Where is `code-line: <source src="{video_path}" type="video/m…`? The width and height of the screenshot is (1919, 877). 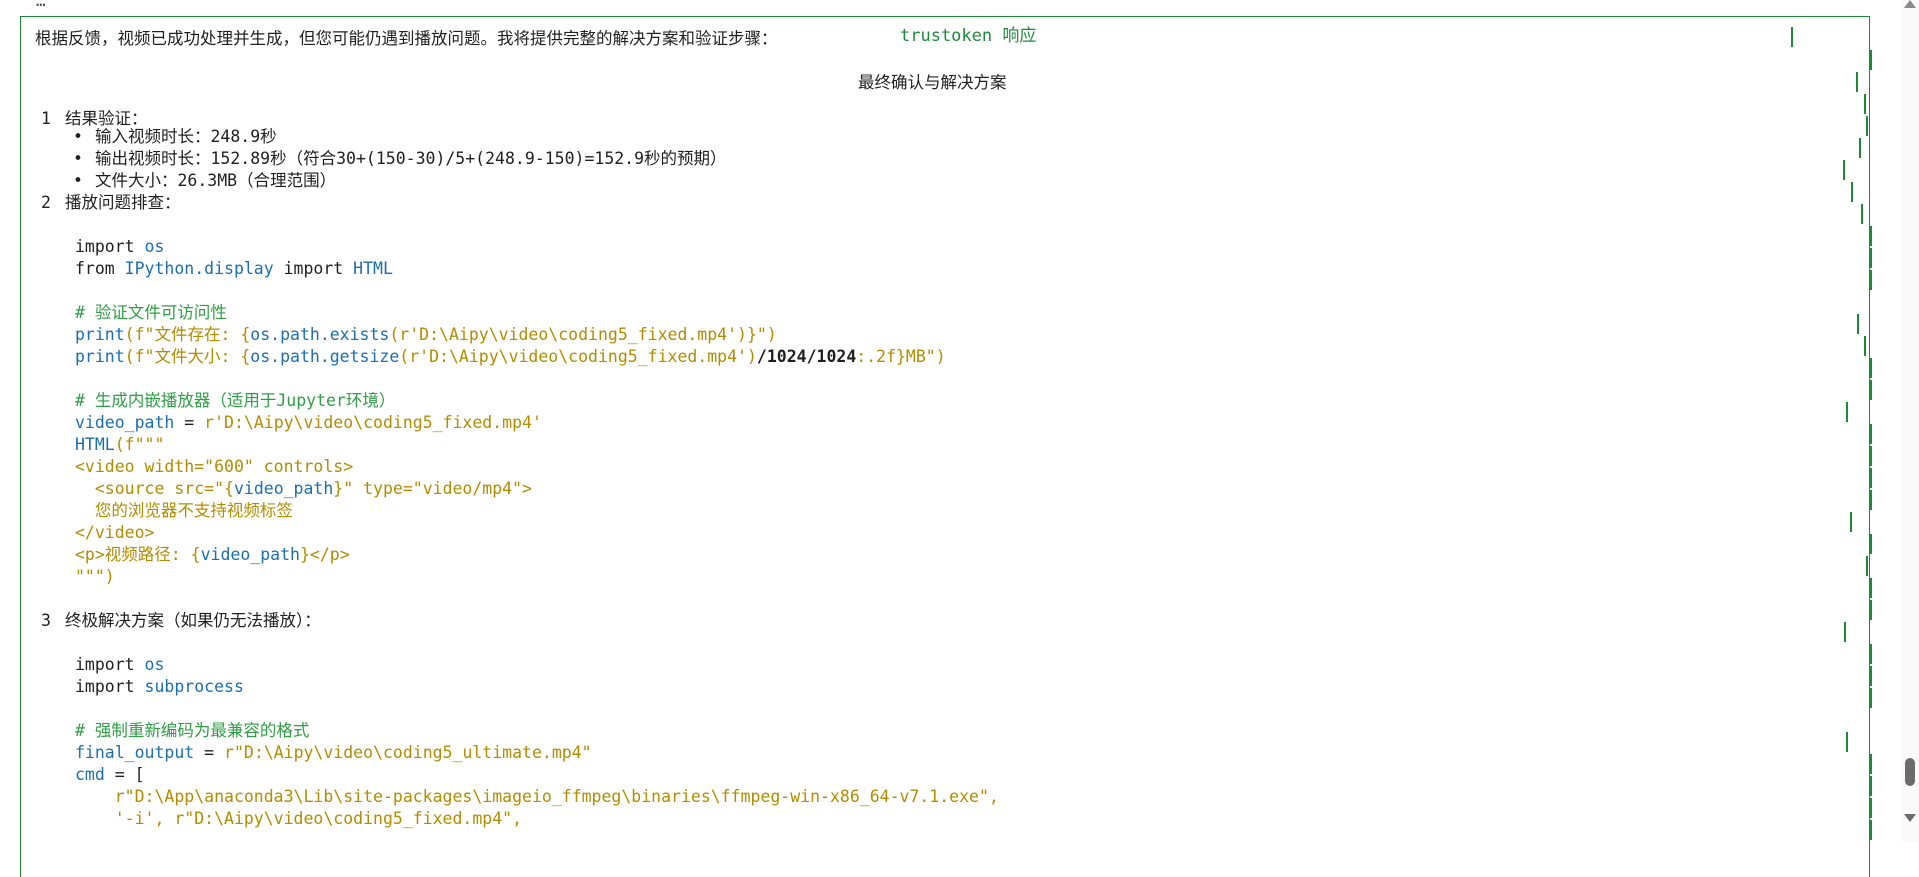 code-line: <source src="{video_path}" type="video/m… is located at coordinates (303, 488).